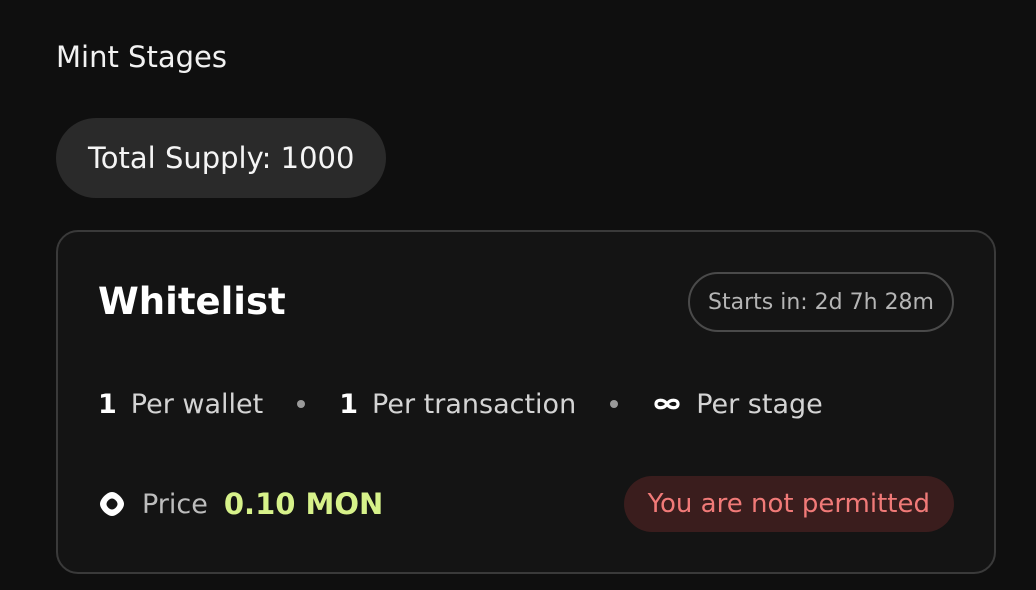 This screenshot has height=590, width=1036. I want to click on per-transaction-label: Per transaction, so click(474, 404).